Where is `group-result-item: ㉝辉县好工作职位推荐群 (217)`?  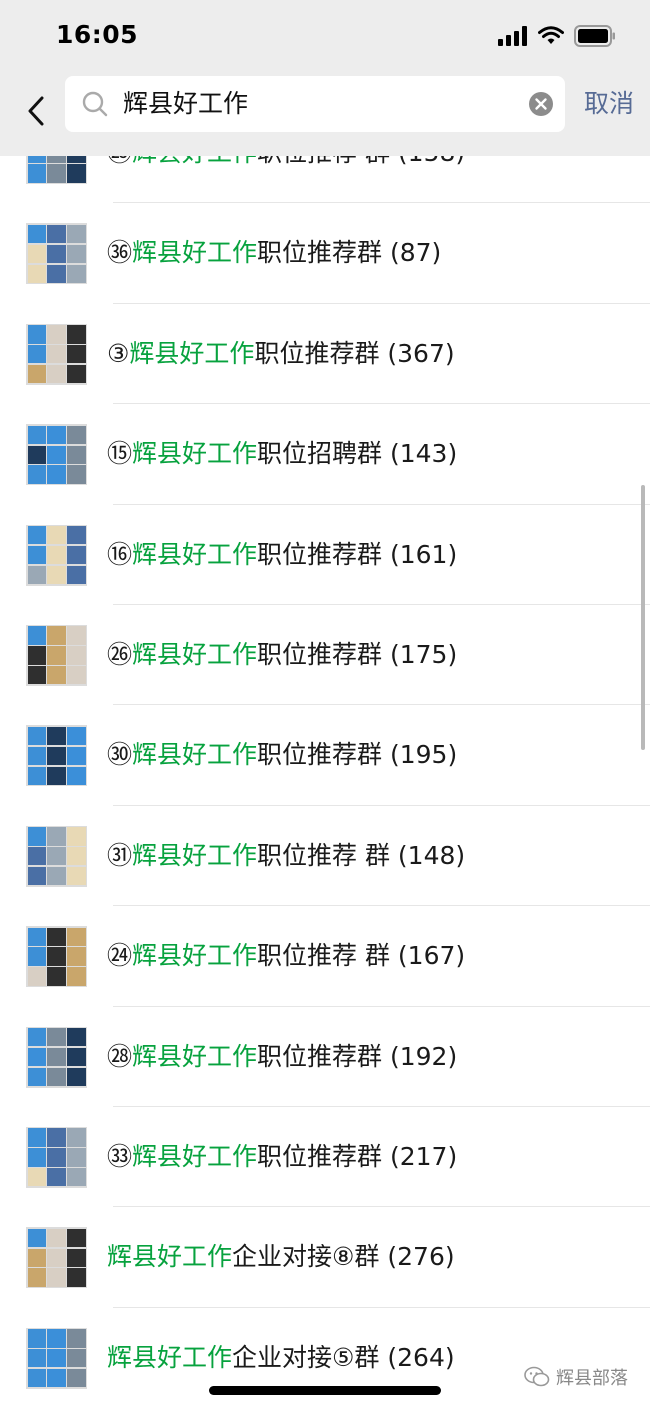
group-result-item: ㉝辉县好工作职位推荐群 (217) is located at coordinates (325, 1157).